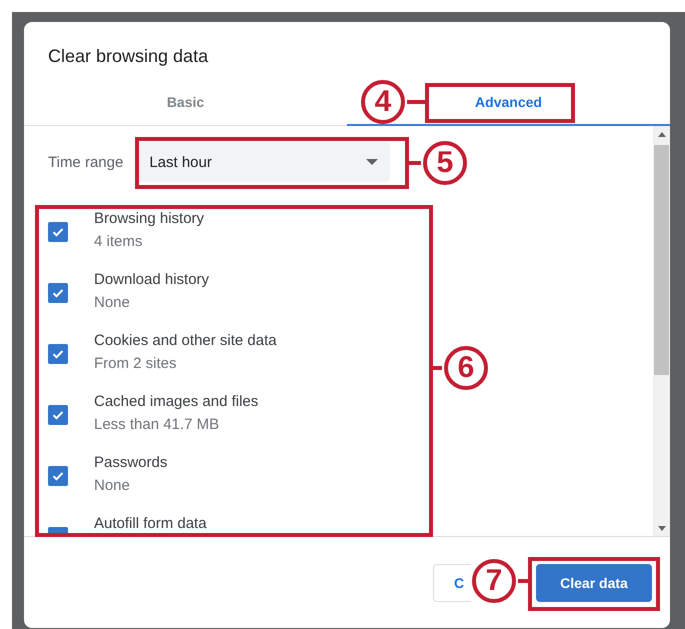 The width and height of the screenshot is (685, 629). I want to click on caret-icon, so click(372, 162).